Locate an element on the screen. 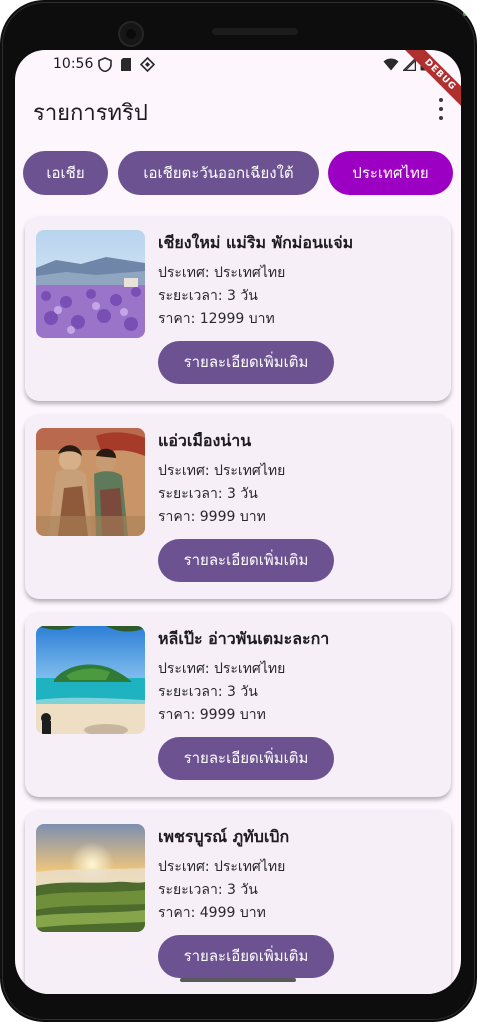 This screenshot has height=1022, width=477. status-notification-icons is located at coordinates (126, 64).